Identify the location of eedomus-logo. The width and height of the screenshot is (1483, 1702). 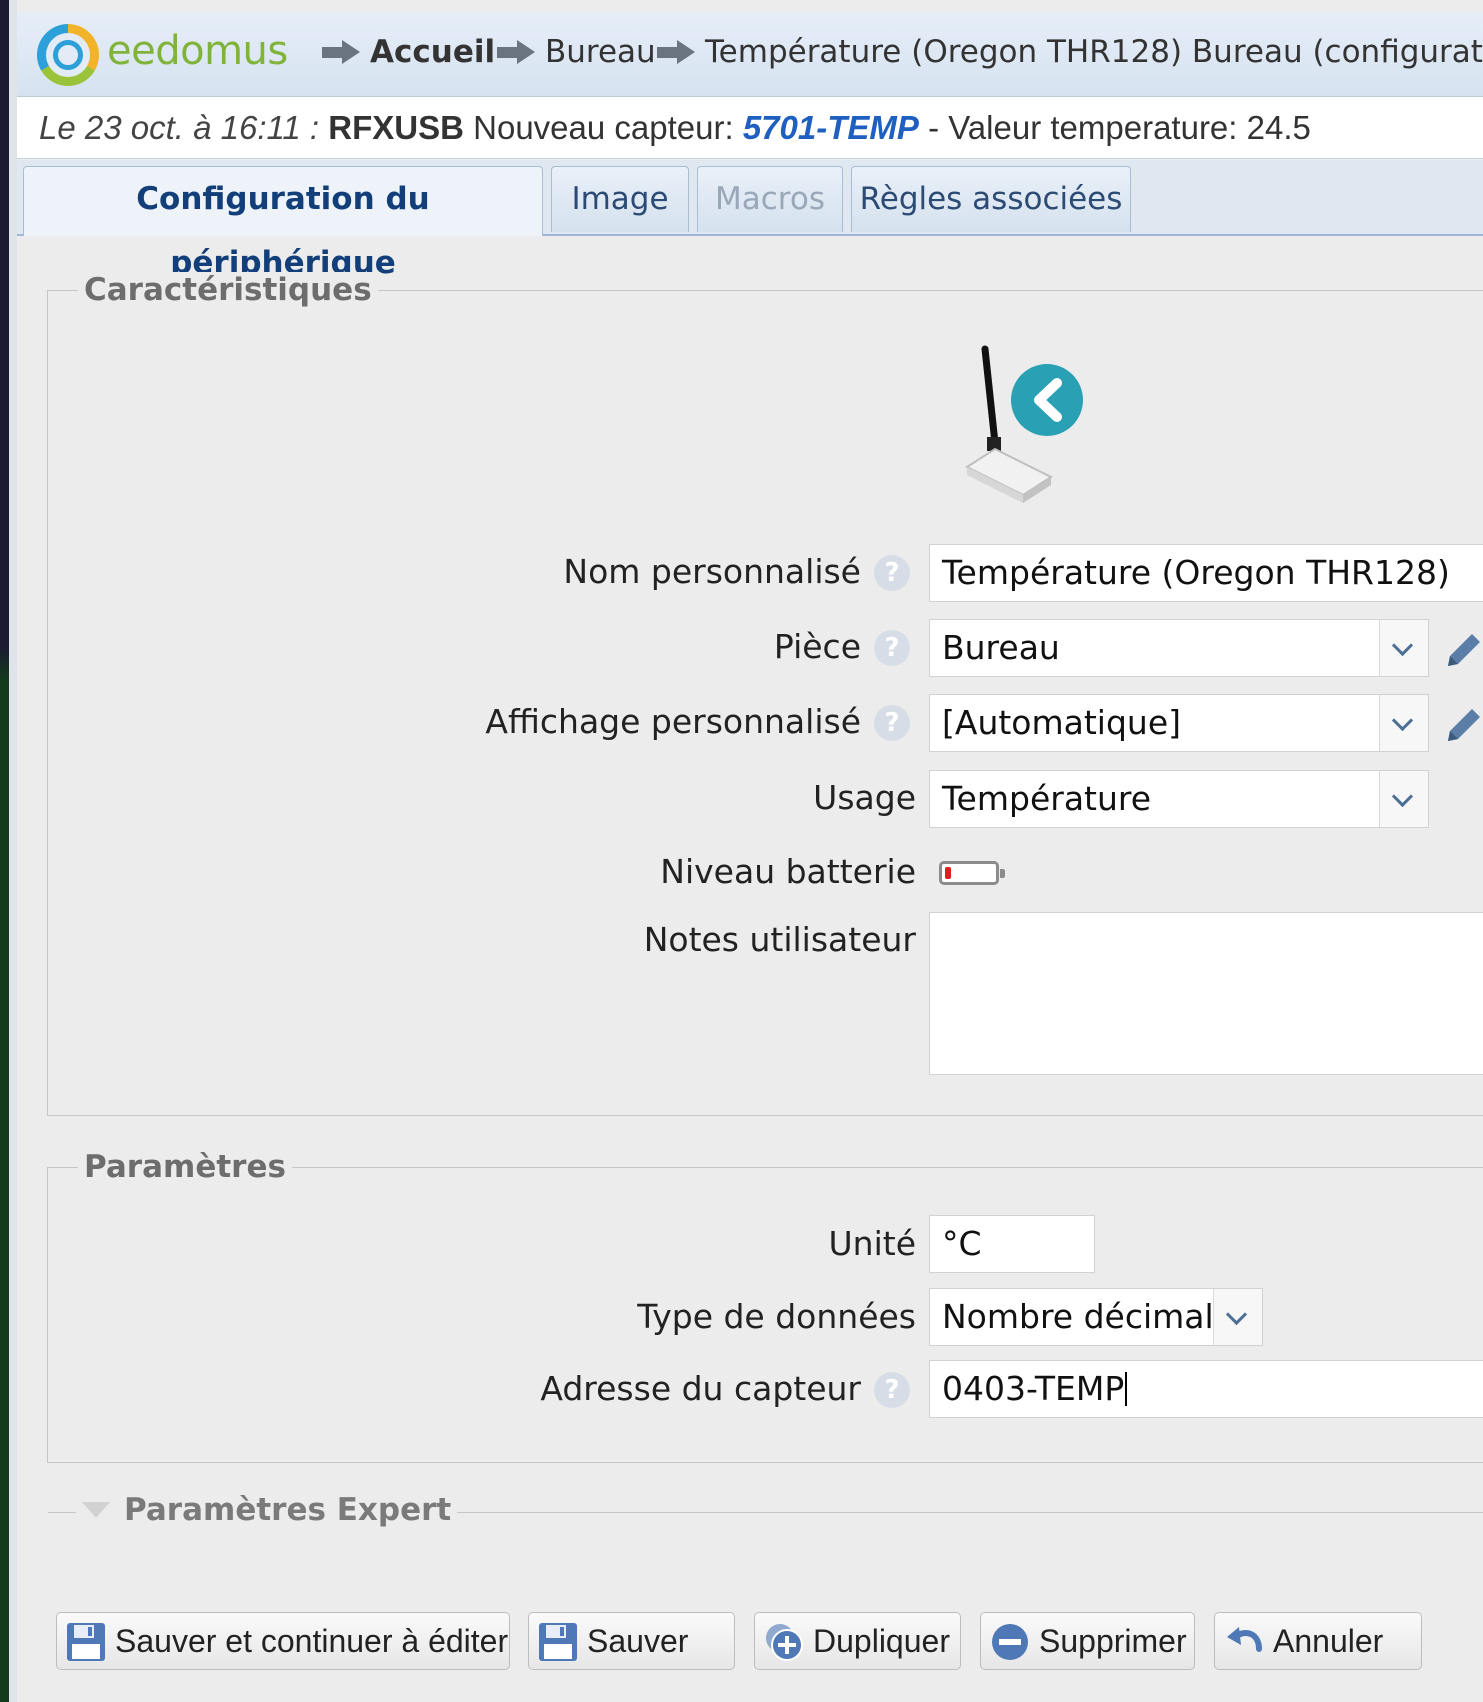
(68, 55).